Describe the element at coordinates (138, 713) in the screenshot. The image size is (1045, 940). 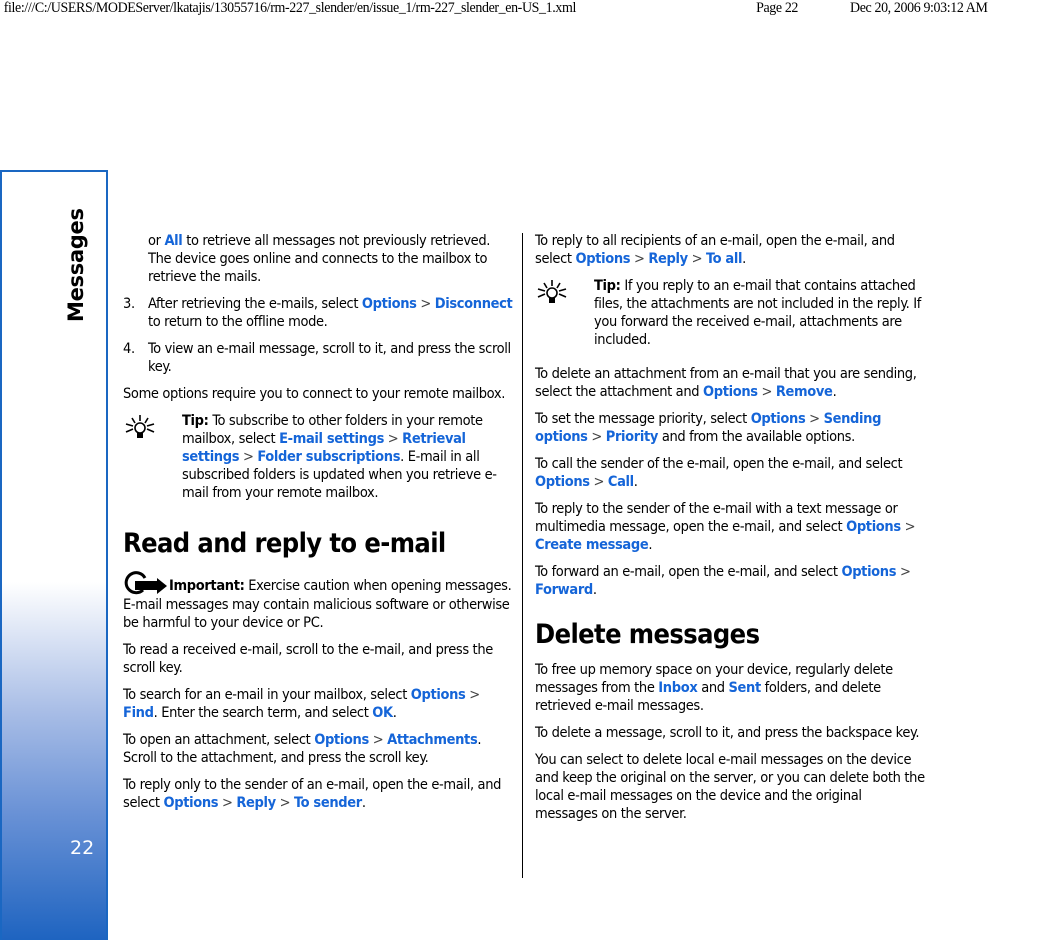
I see `link-find: Find` at that location.